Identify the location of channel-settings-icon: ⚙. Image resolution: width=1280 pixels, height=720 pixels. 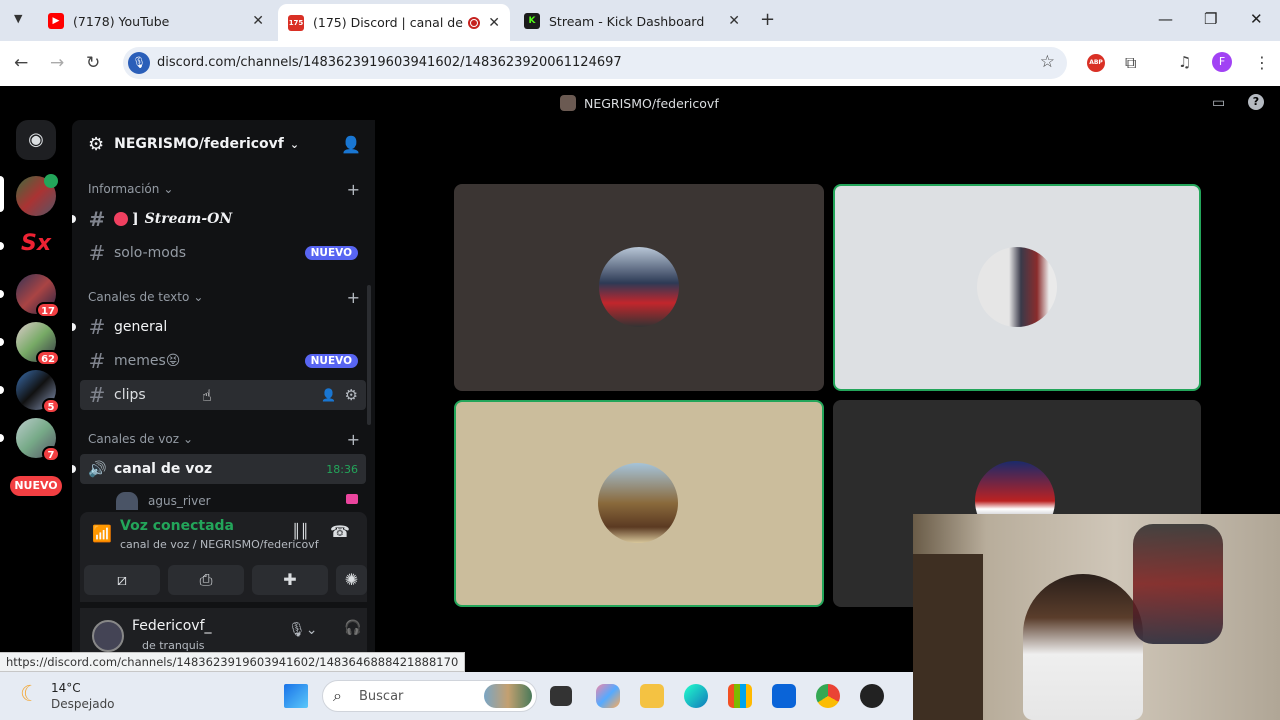
(351, 395).